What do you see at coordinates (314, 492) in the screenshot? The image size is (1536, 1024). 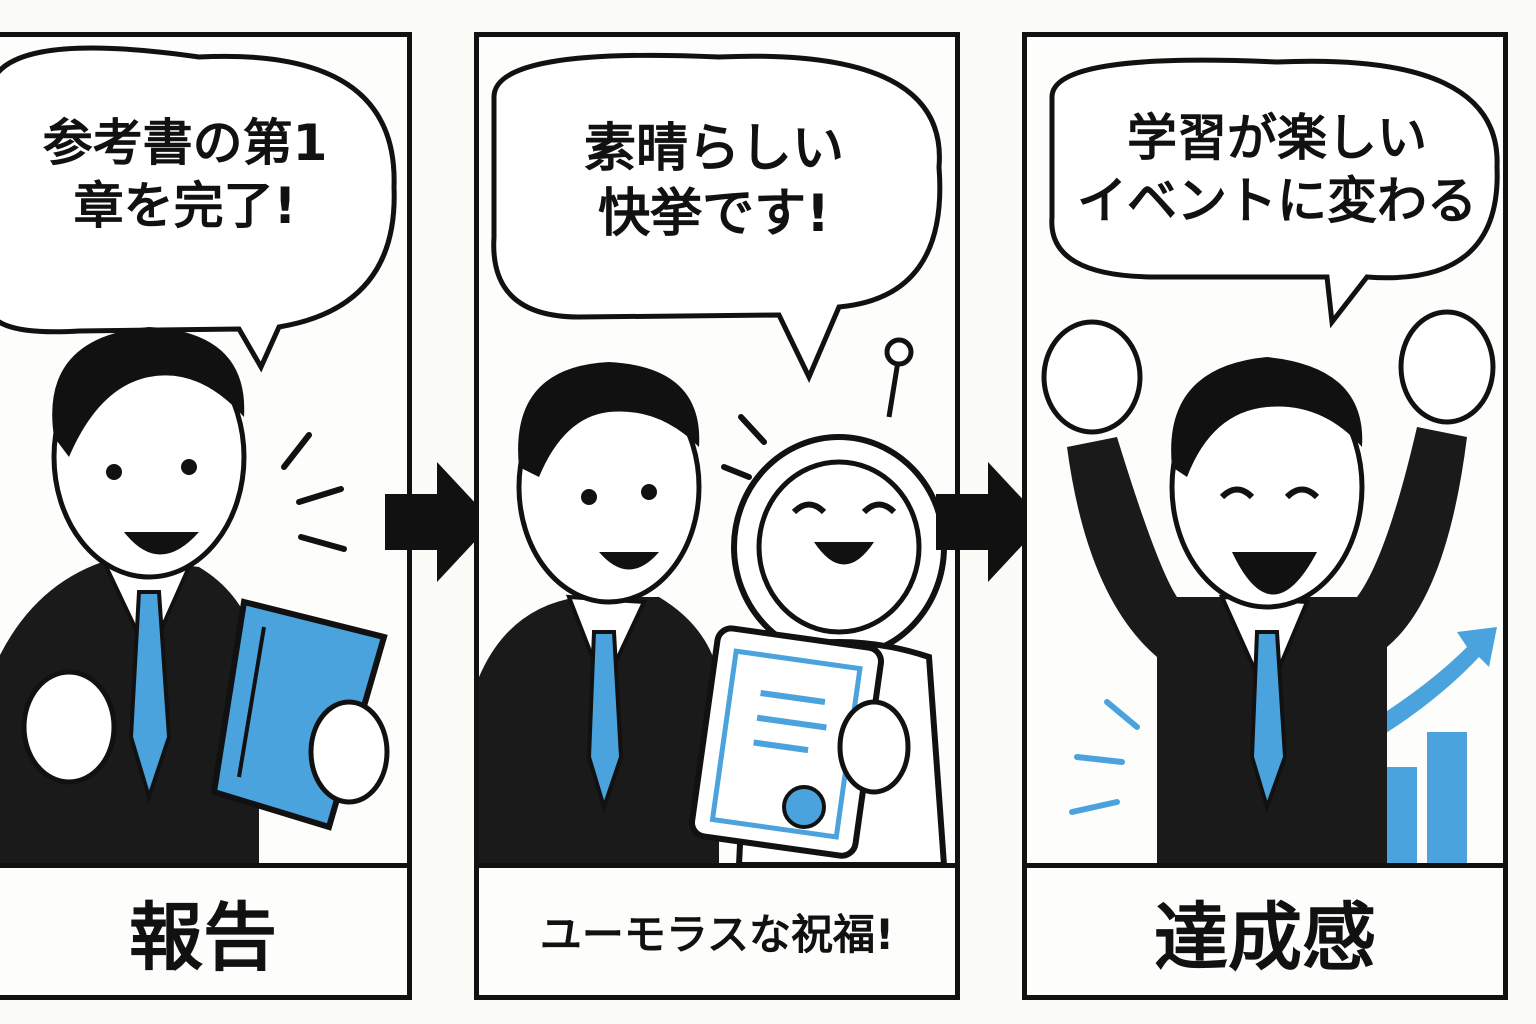 I see `excitement-lines` at bounding box center [314, 492].